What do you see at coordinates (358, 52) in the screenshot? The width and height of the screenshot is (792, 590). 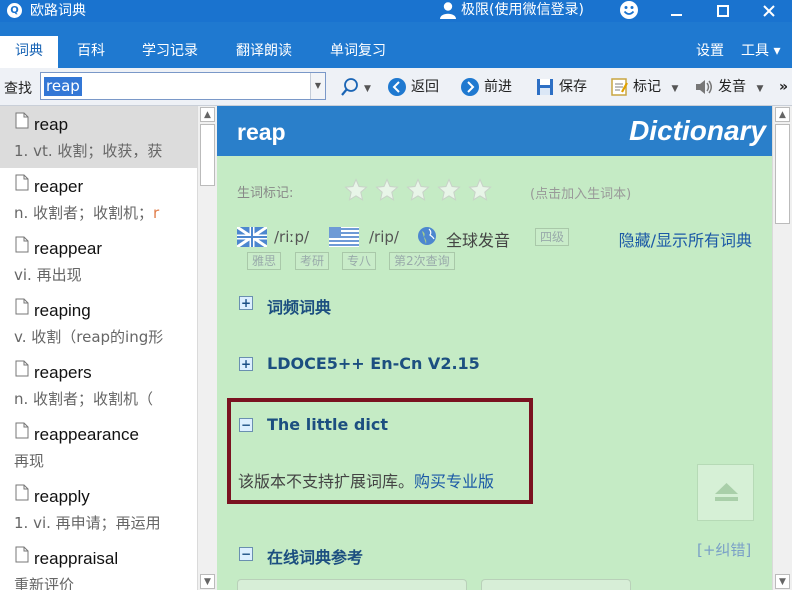 I see `tab-word-review: 单词复习` at bounding box center [358, 52].